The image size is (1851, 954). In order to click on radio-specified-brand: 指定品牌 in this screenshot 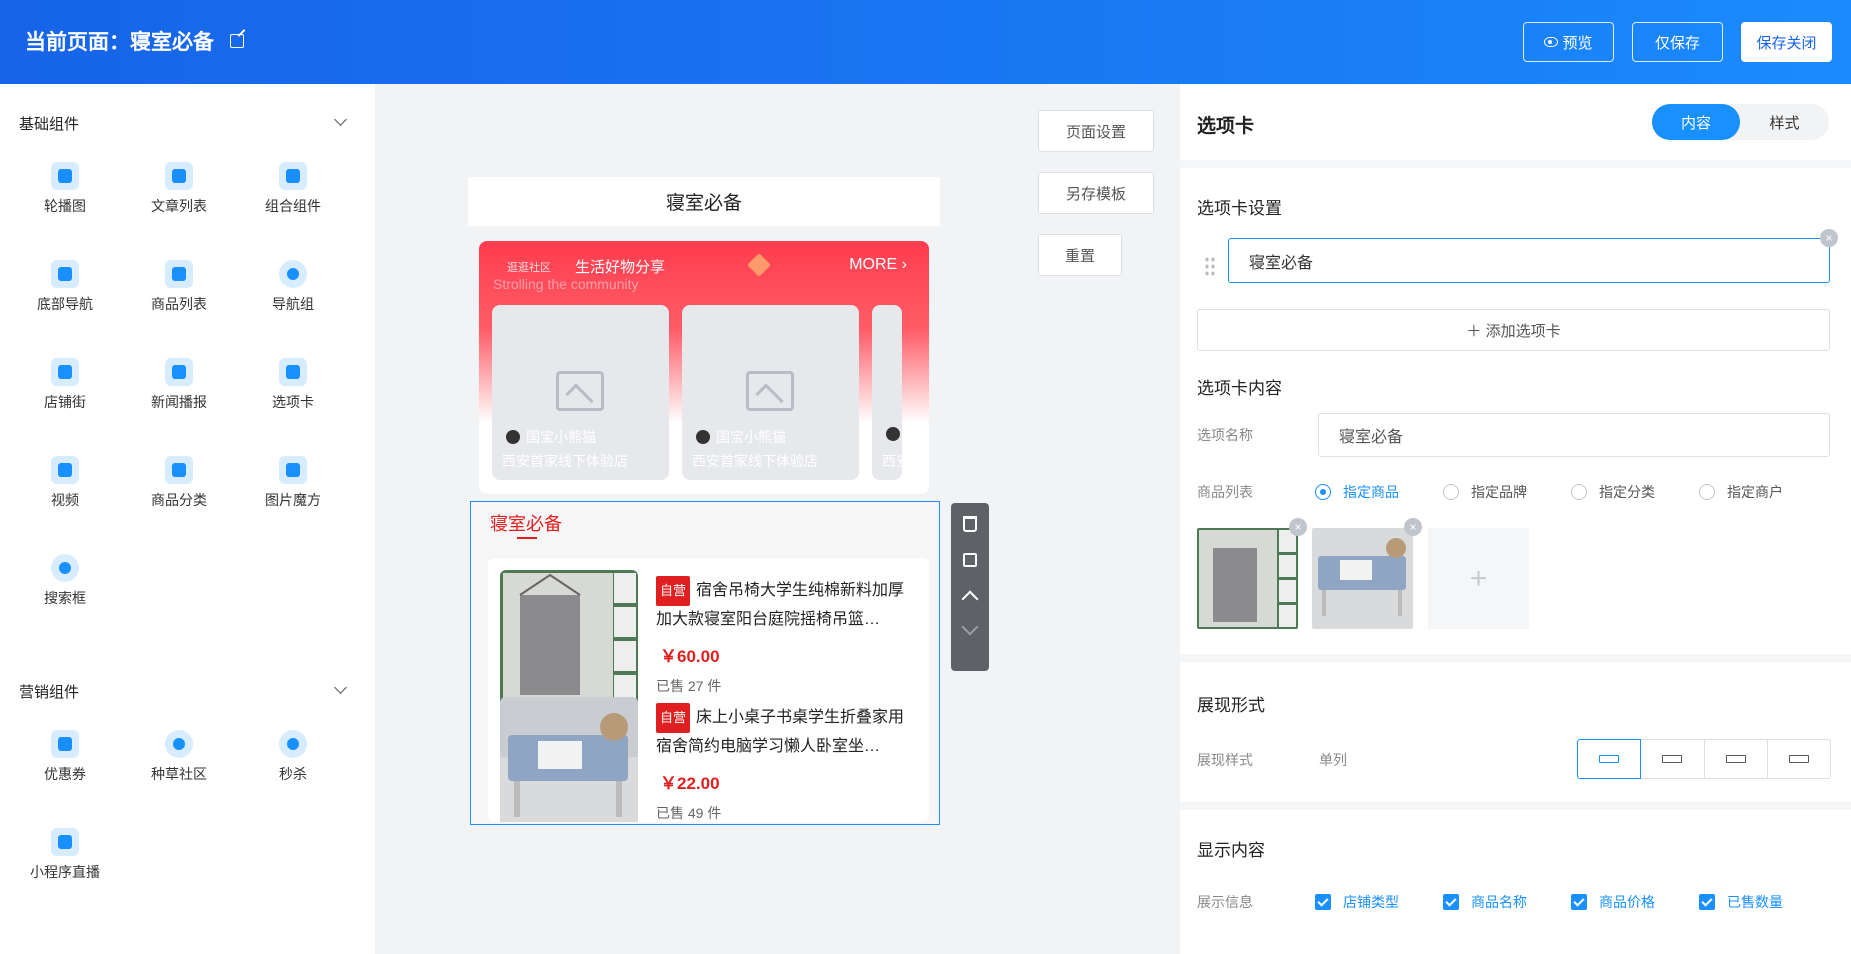, I will do `click(1485, 492)`.